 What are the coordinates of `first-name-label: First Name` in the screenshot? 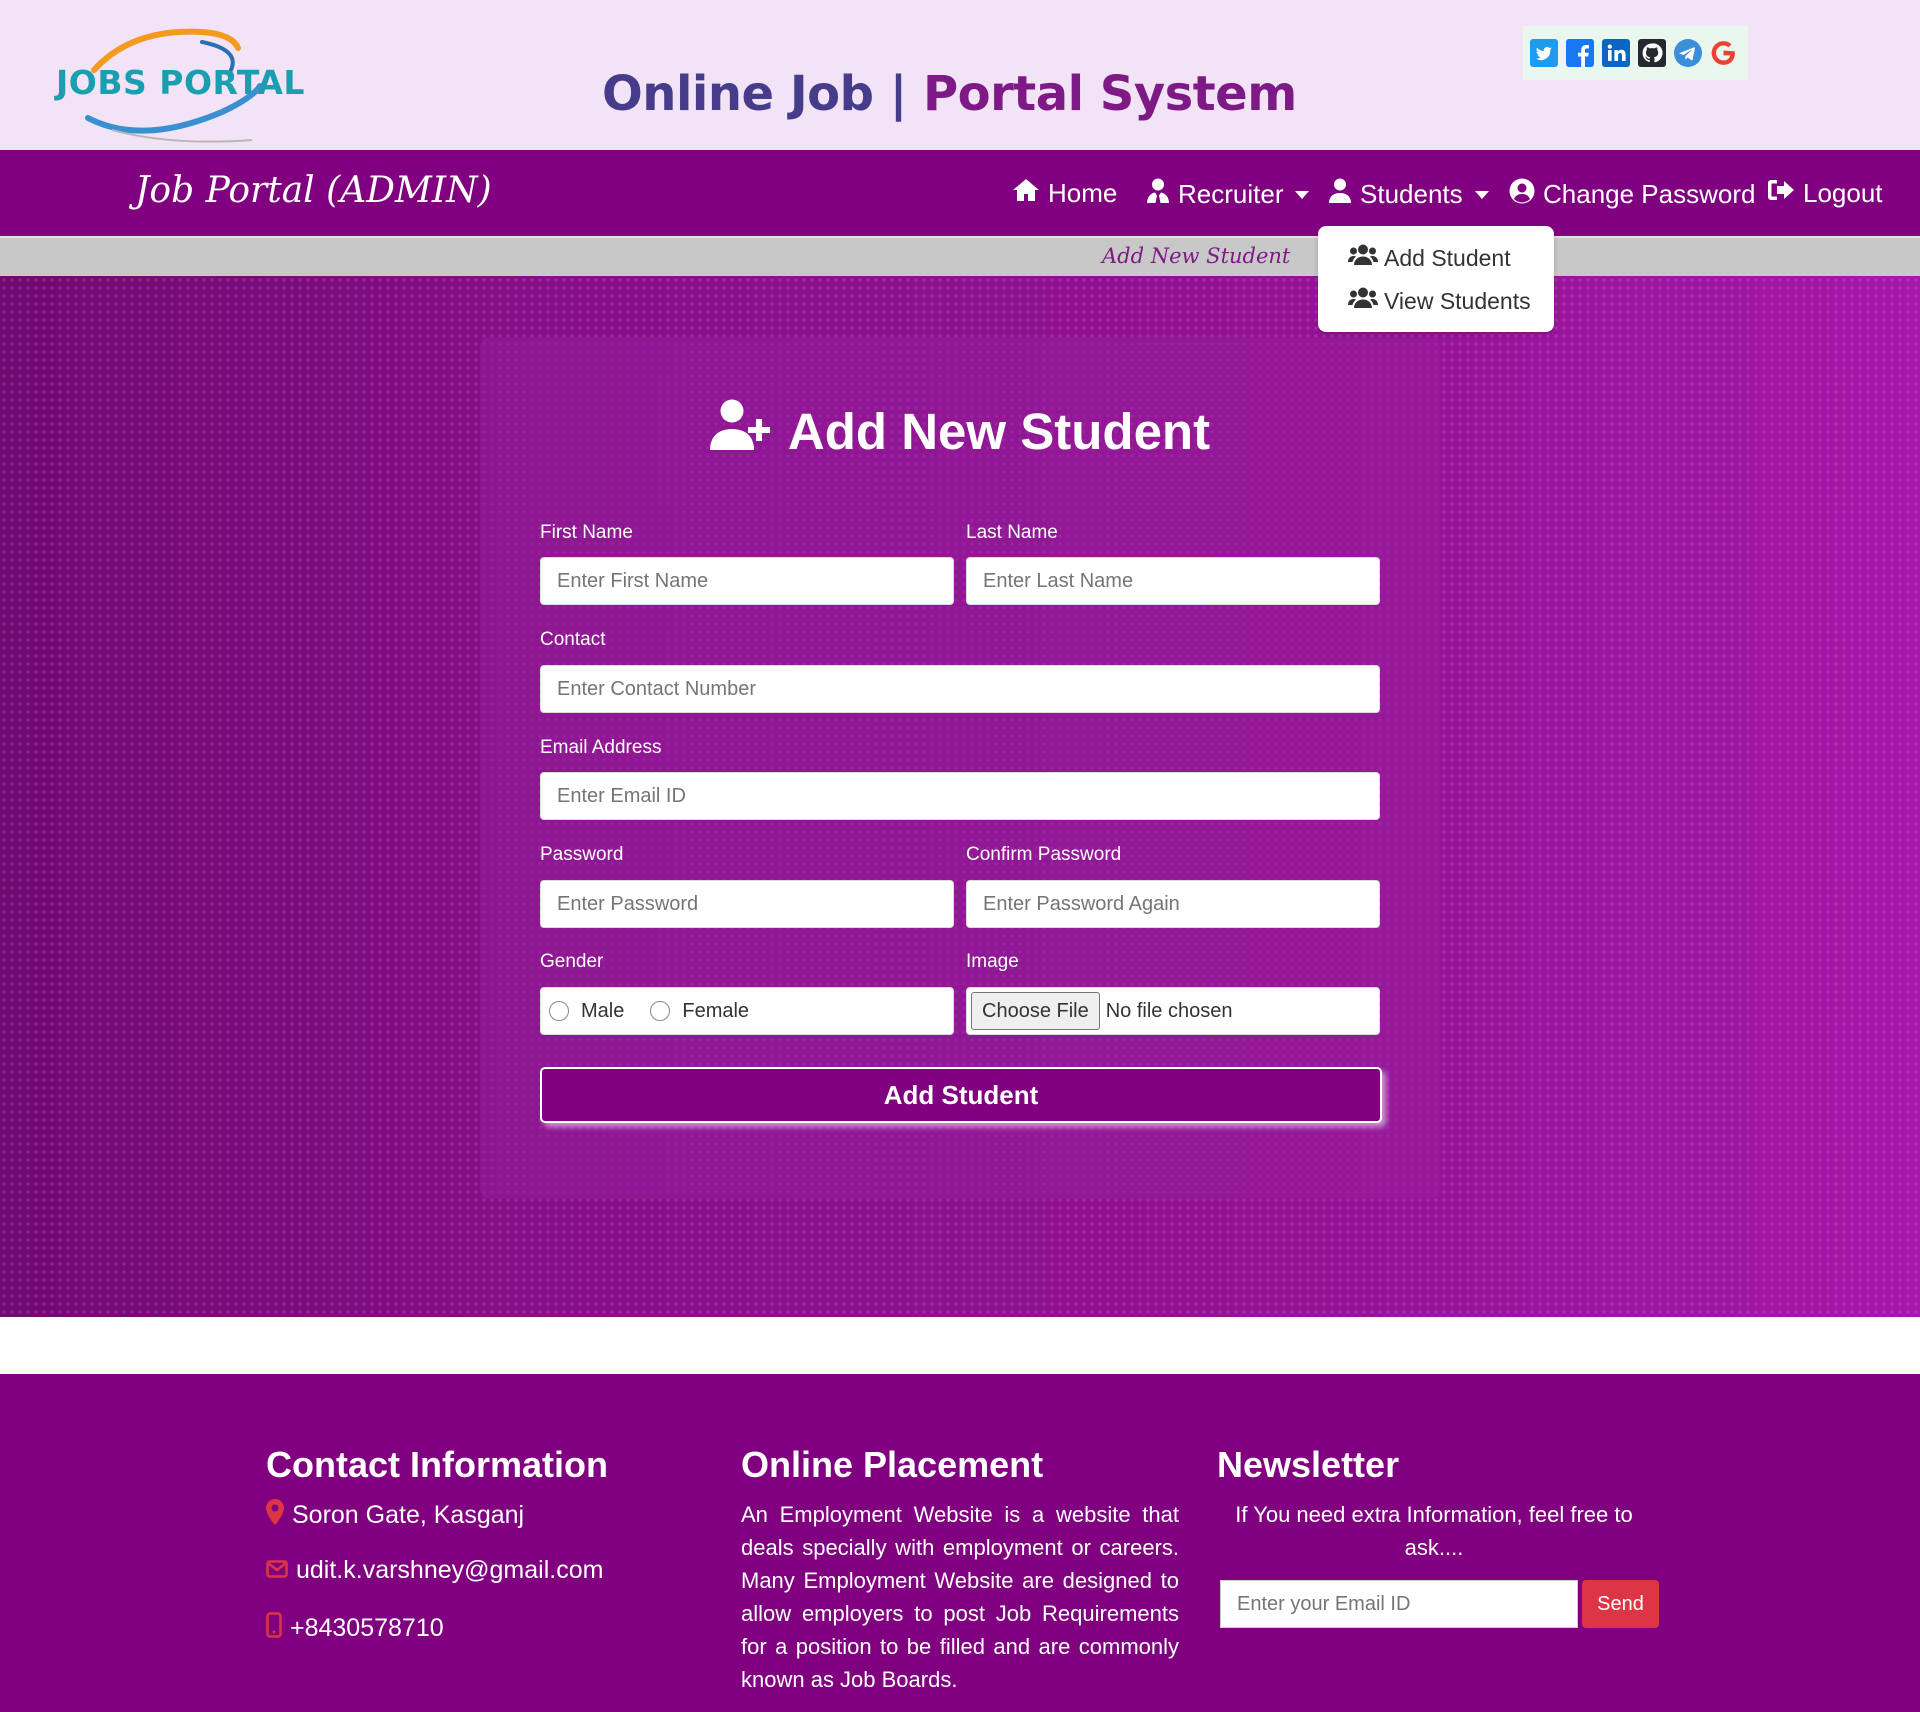 It's located at (586, 532).